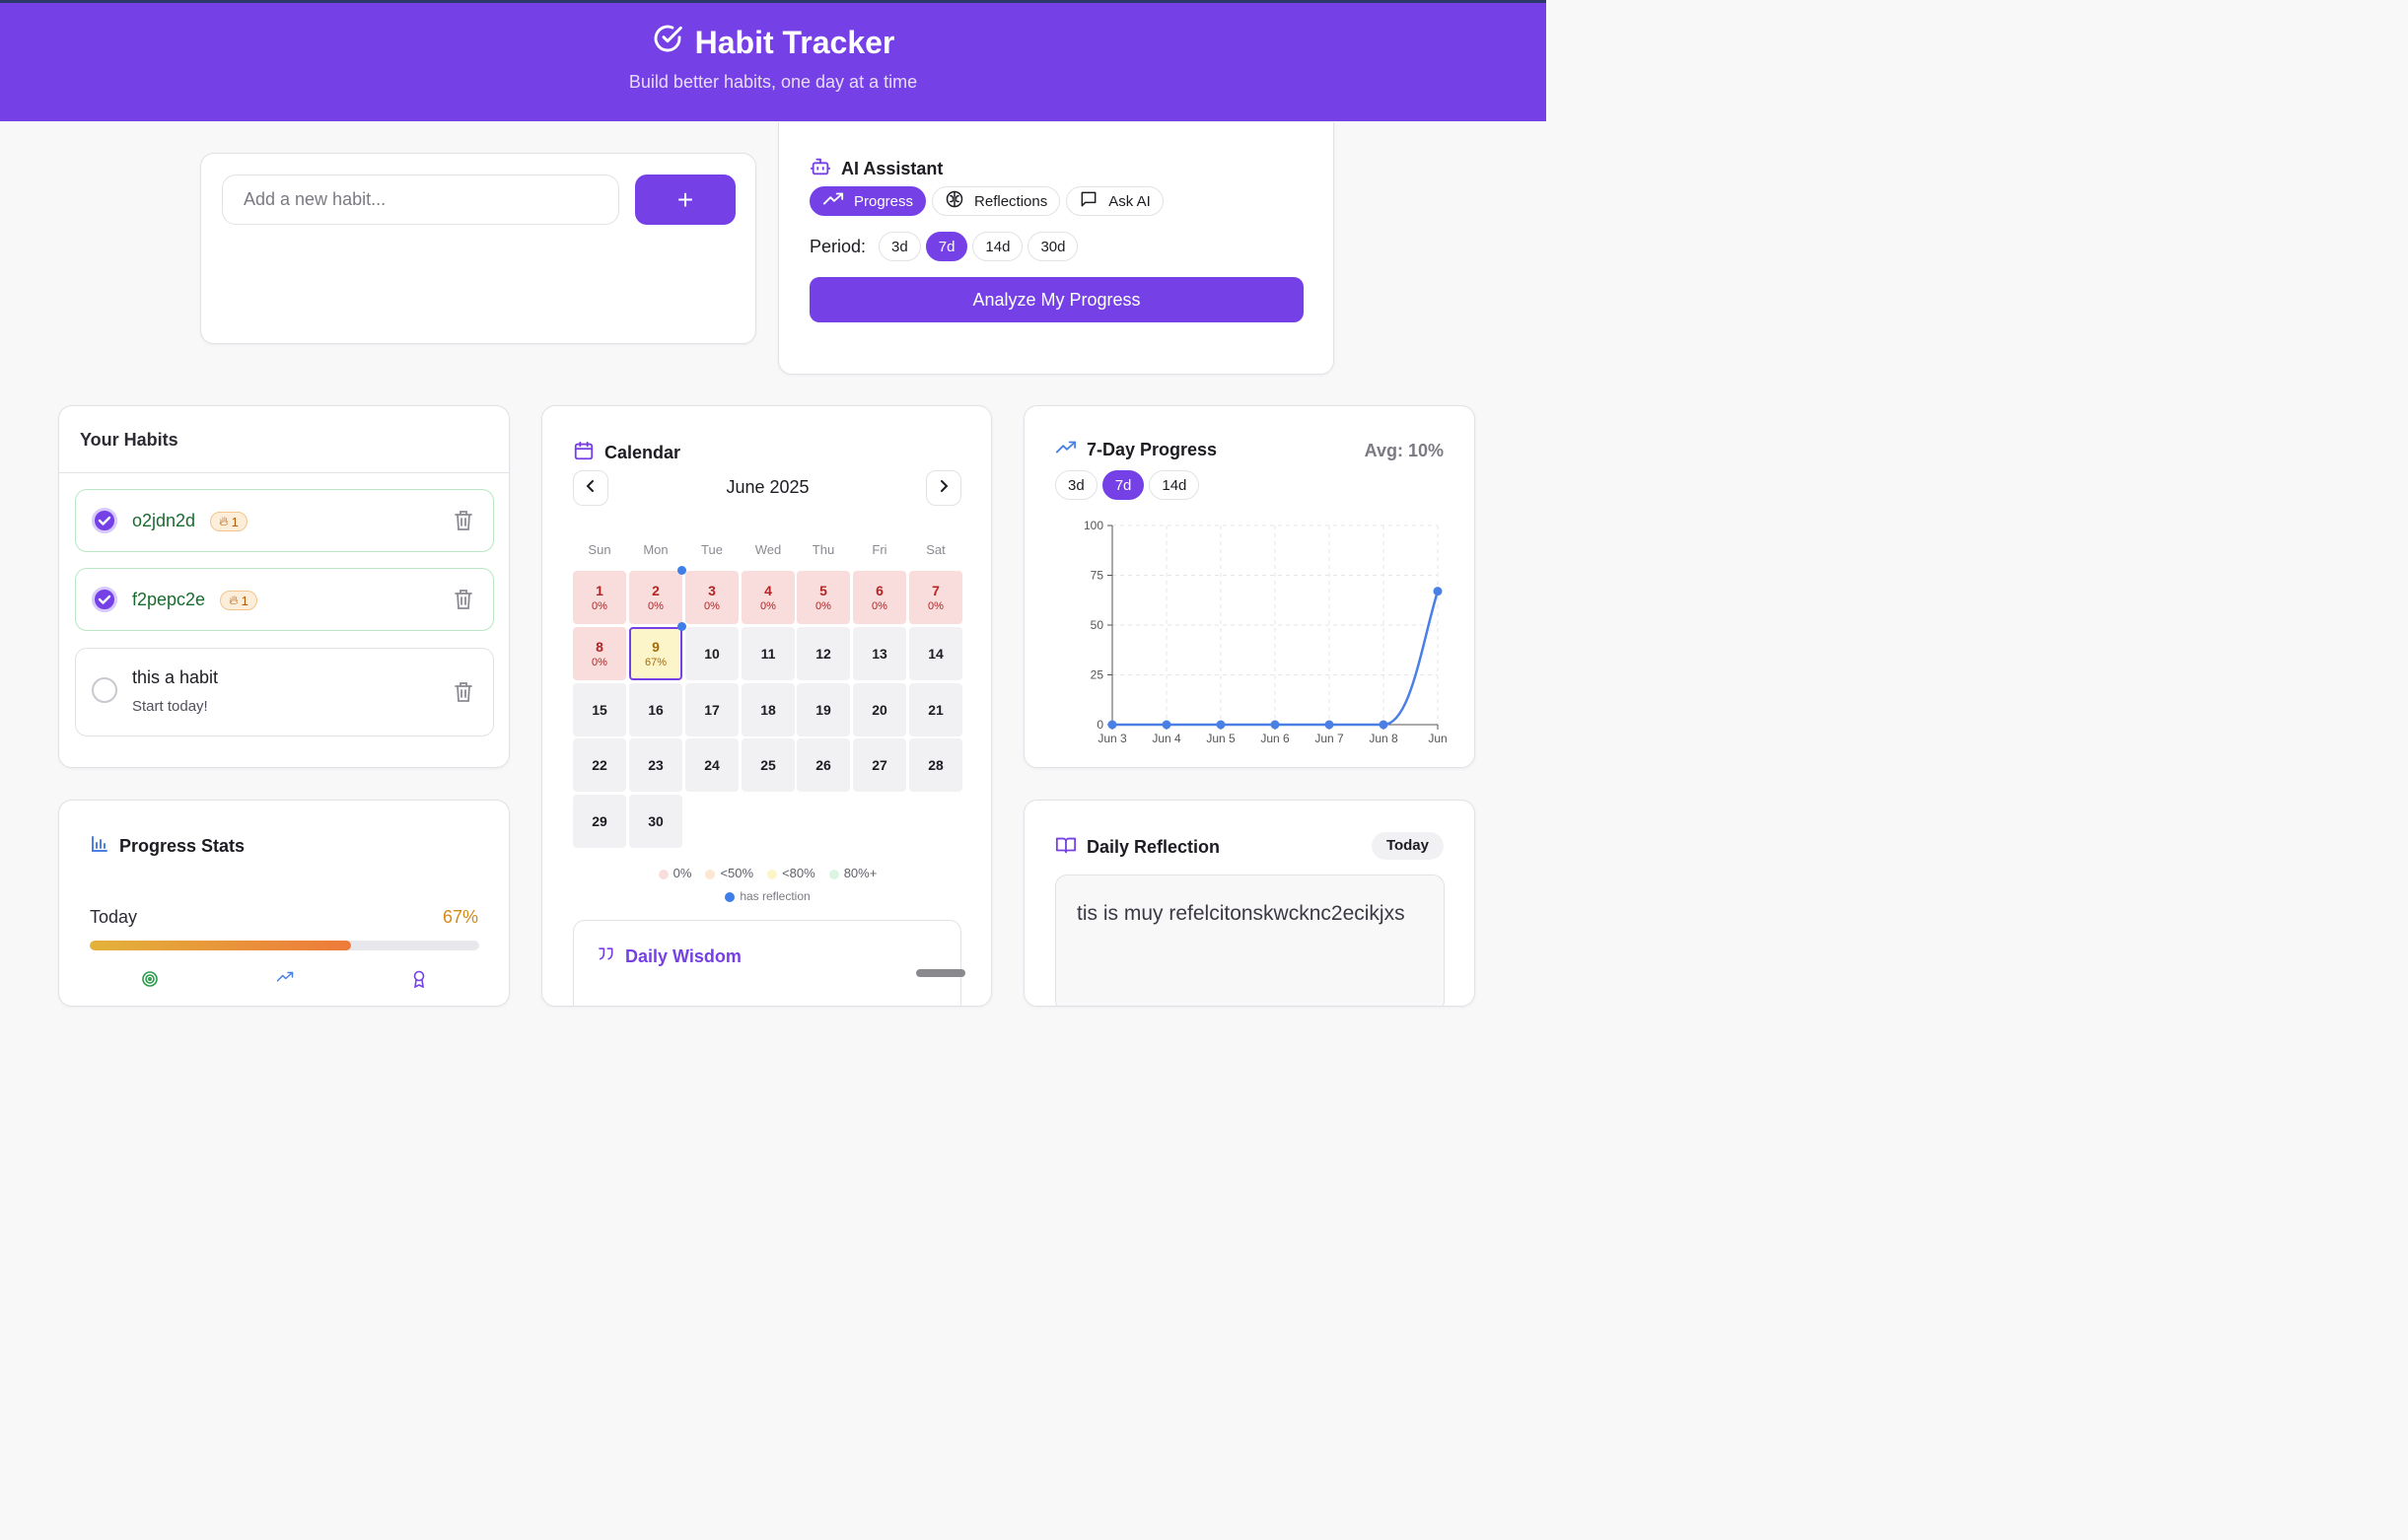 The image size is (2408, 1540). What do you see at coordinates (998, 246) in the screenshot?
I see `ai-period-14d: 14d` at bounding box center [998, 246].